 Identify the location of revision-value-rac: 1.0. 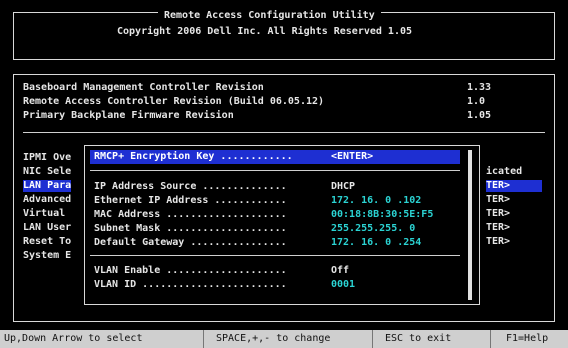
(476, 101).